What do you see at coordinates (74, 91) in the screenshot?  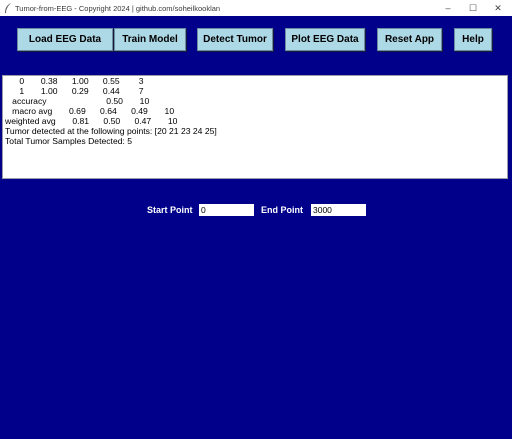 I see `report-line: 1 1.00 0.29 0.44 7` at bounding box center [74, 91].